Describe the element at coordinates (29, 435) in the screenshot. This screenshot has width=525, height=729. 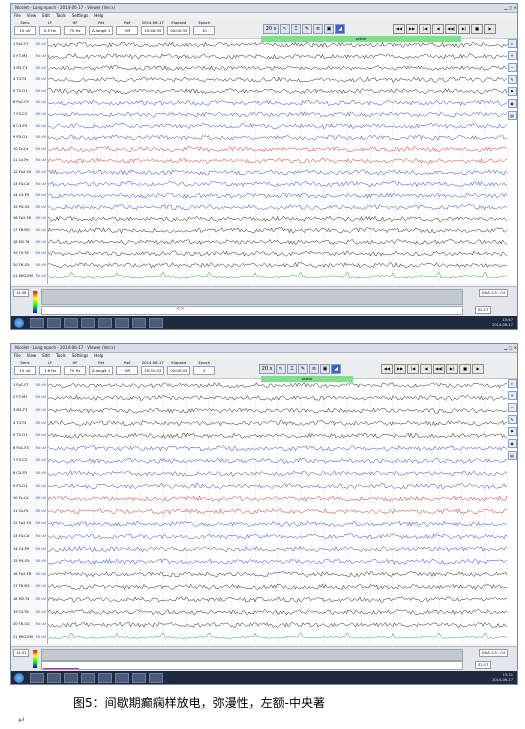
I see `channel-label: 5 T5-O1 50 uV` at that location.